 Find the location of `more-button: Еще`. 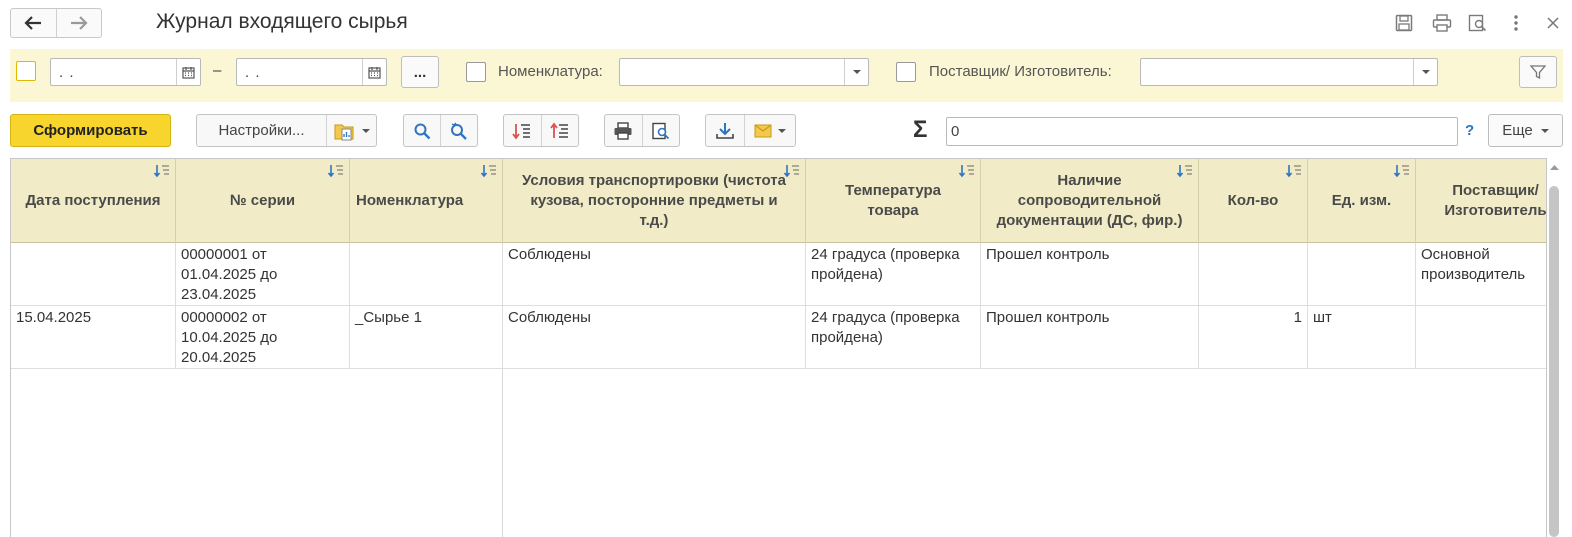

more-button: Еще is located at coordinates (1525, 130).